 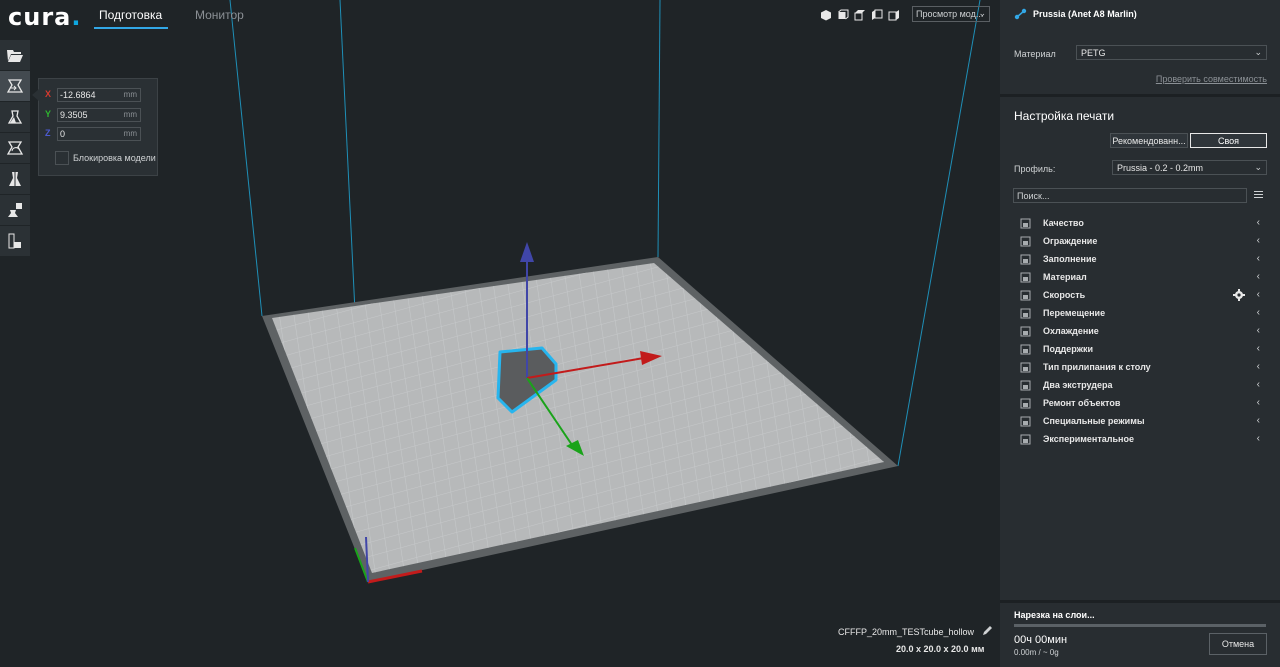 I want to click on cura-logo: cura., so click(x=45, y=17).